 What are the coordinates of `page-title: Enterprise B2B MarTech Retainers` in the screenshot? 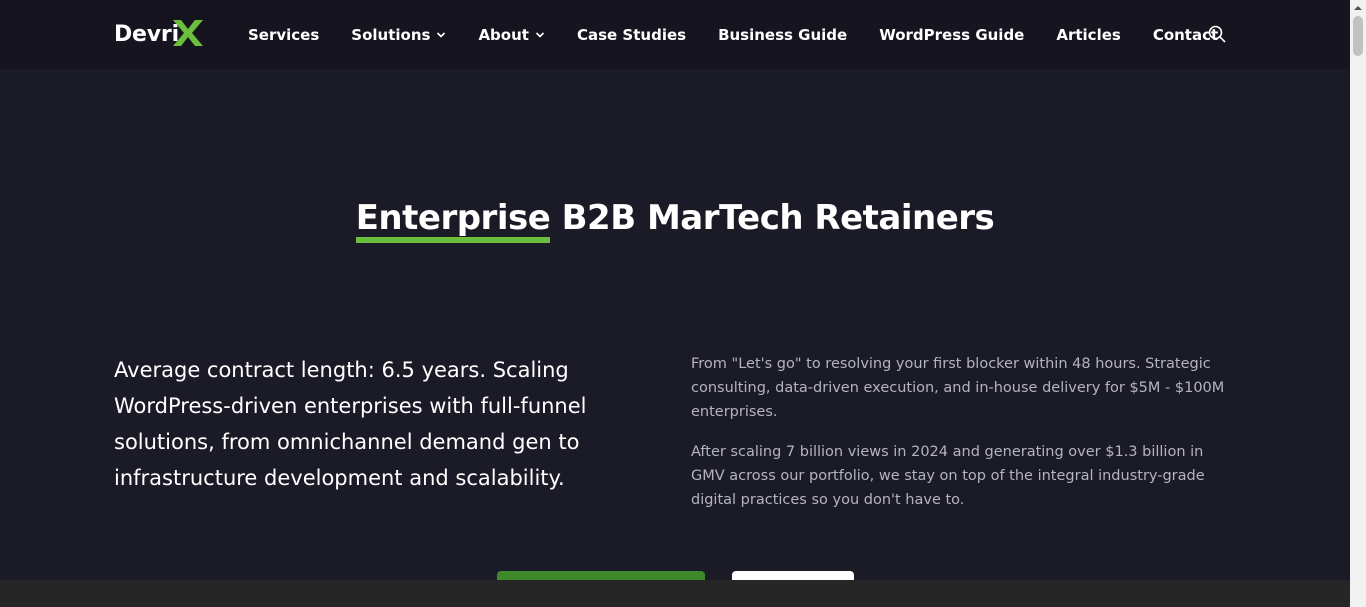 It's located at (675, 220).